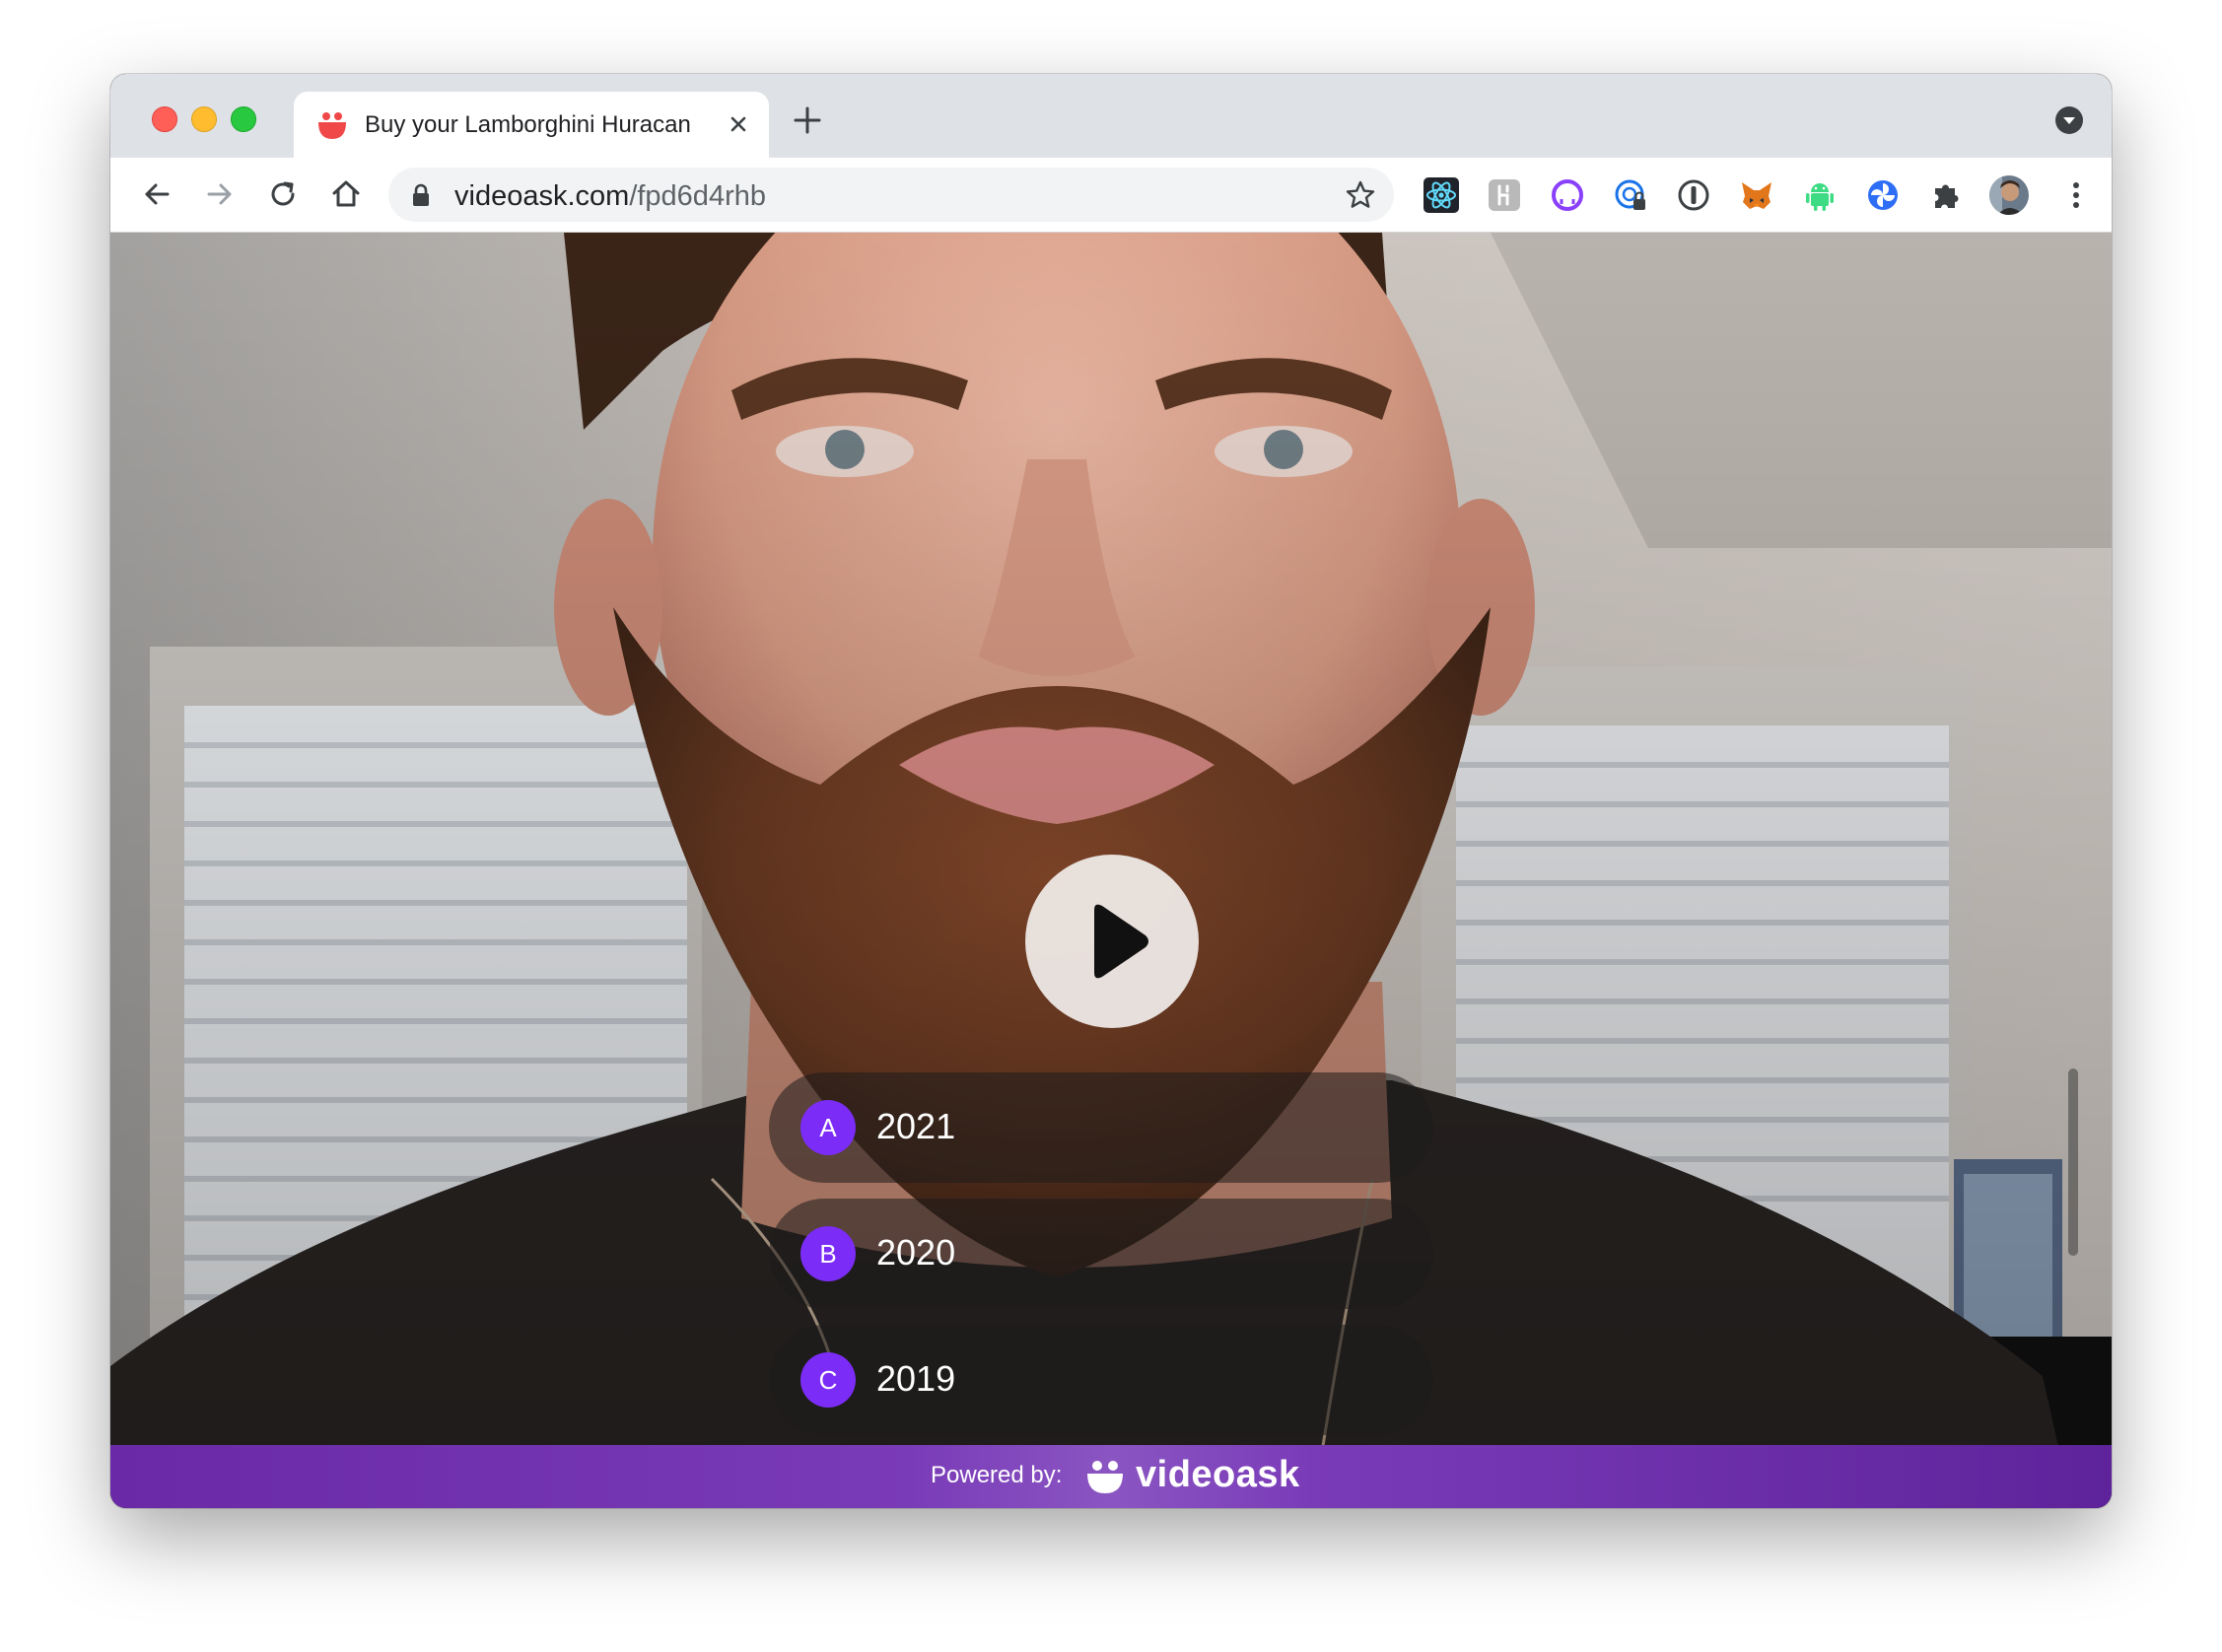  Describe the element at coordinates (997, 1475) in the screenshot. I see `powered-by-label: Powered by:` at that location.